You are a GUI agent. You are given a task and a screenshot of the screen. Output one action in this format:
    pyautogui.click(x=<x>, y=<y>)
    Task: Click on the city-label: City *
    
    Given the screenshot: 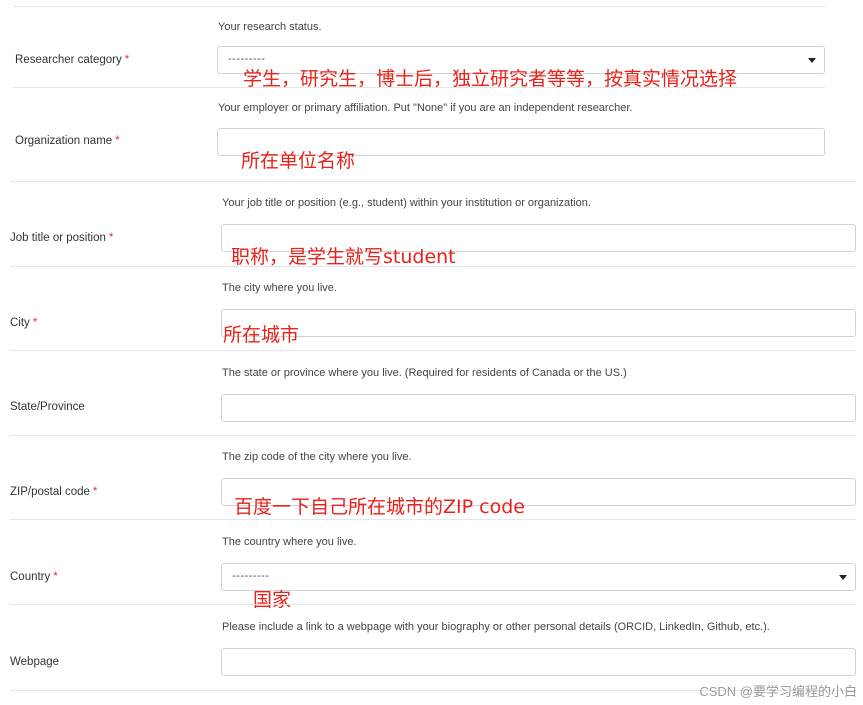 What is the action you would take?
    pyautogui.click(x=24, y=323)
    